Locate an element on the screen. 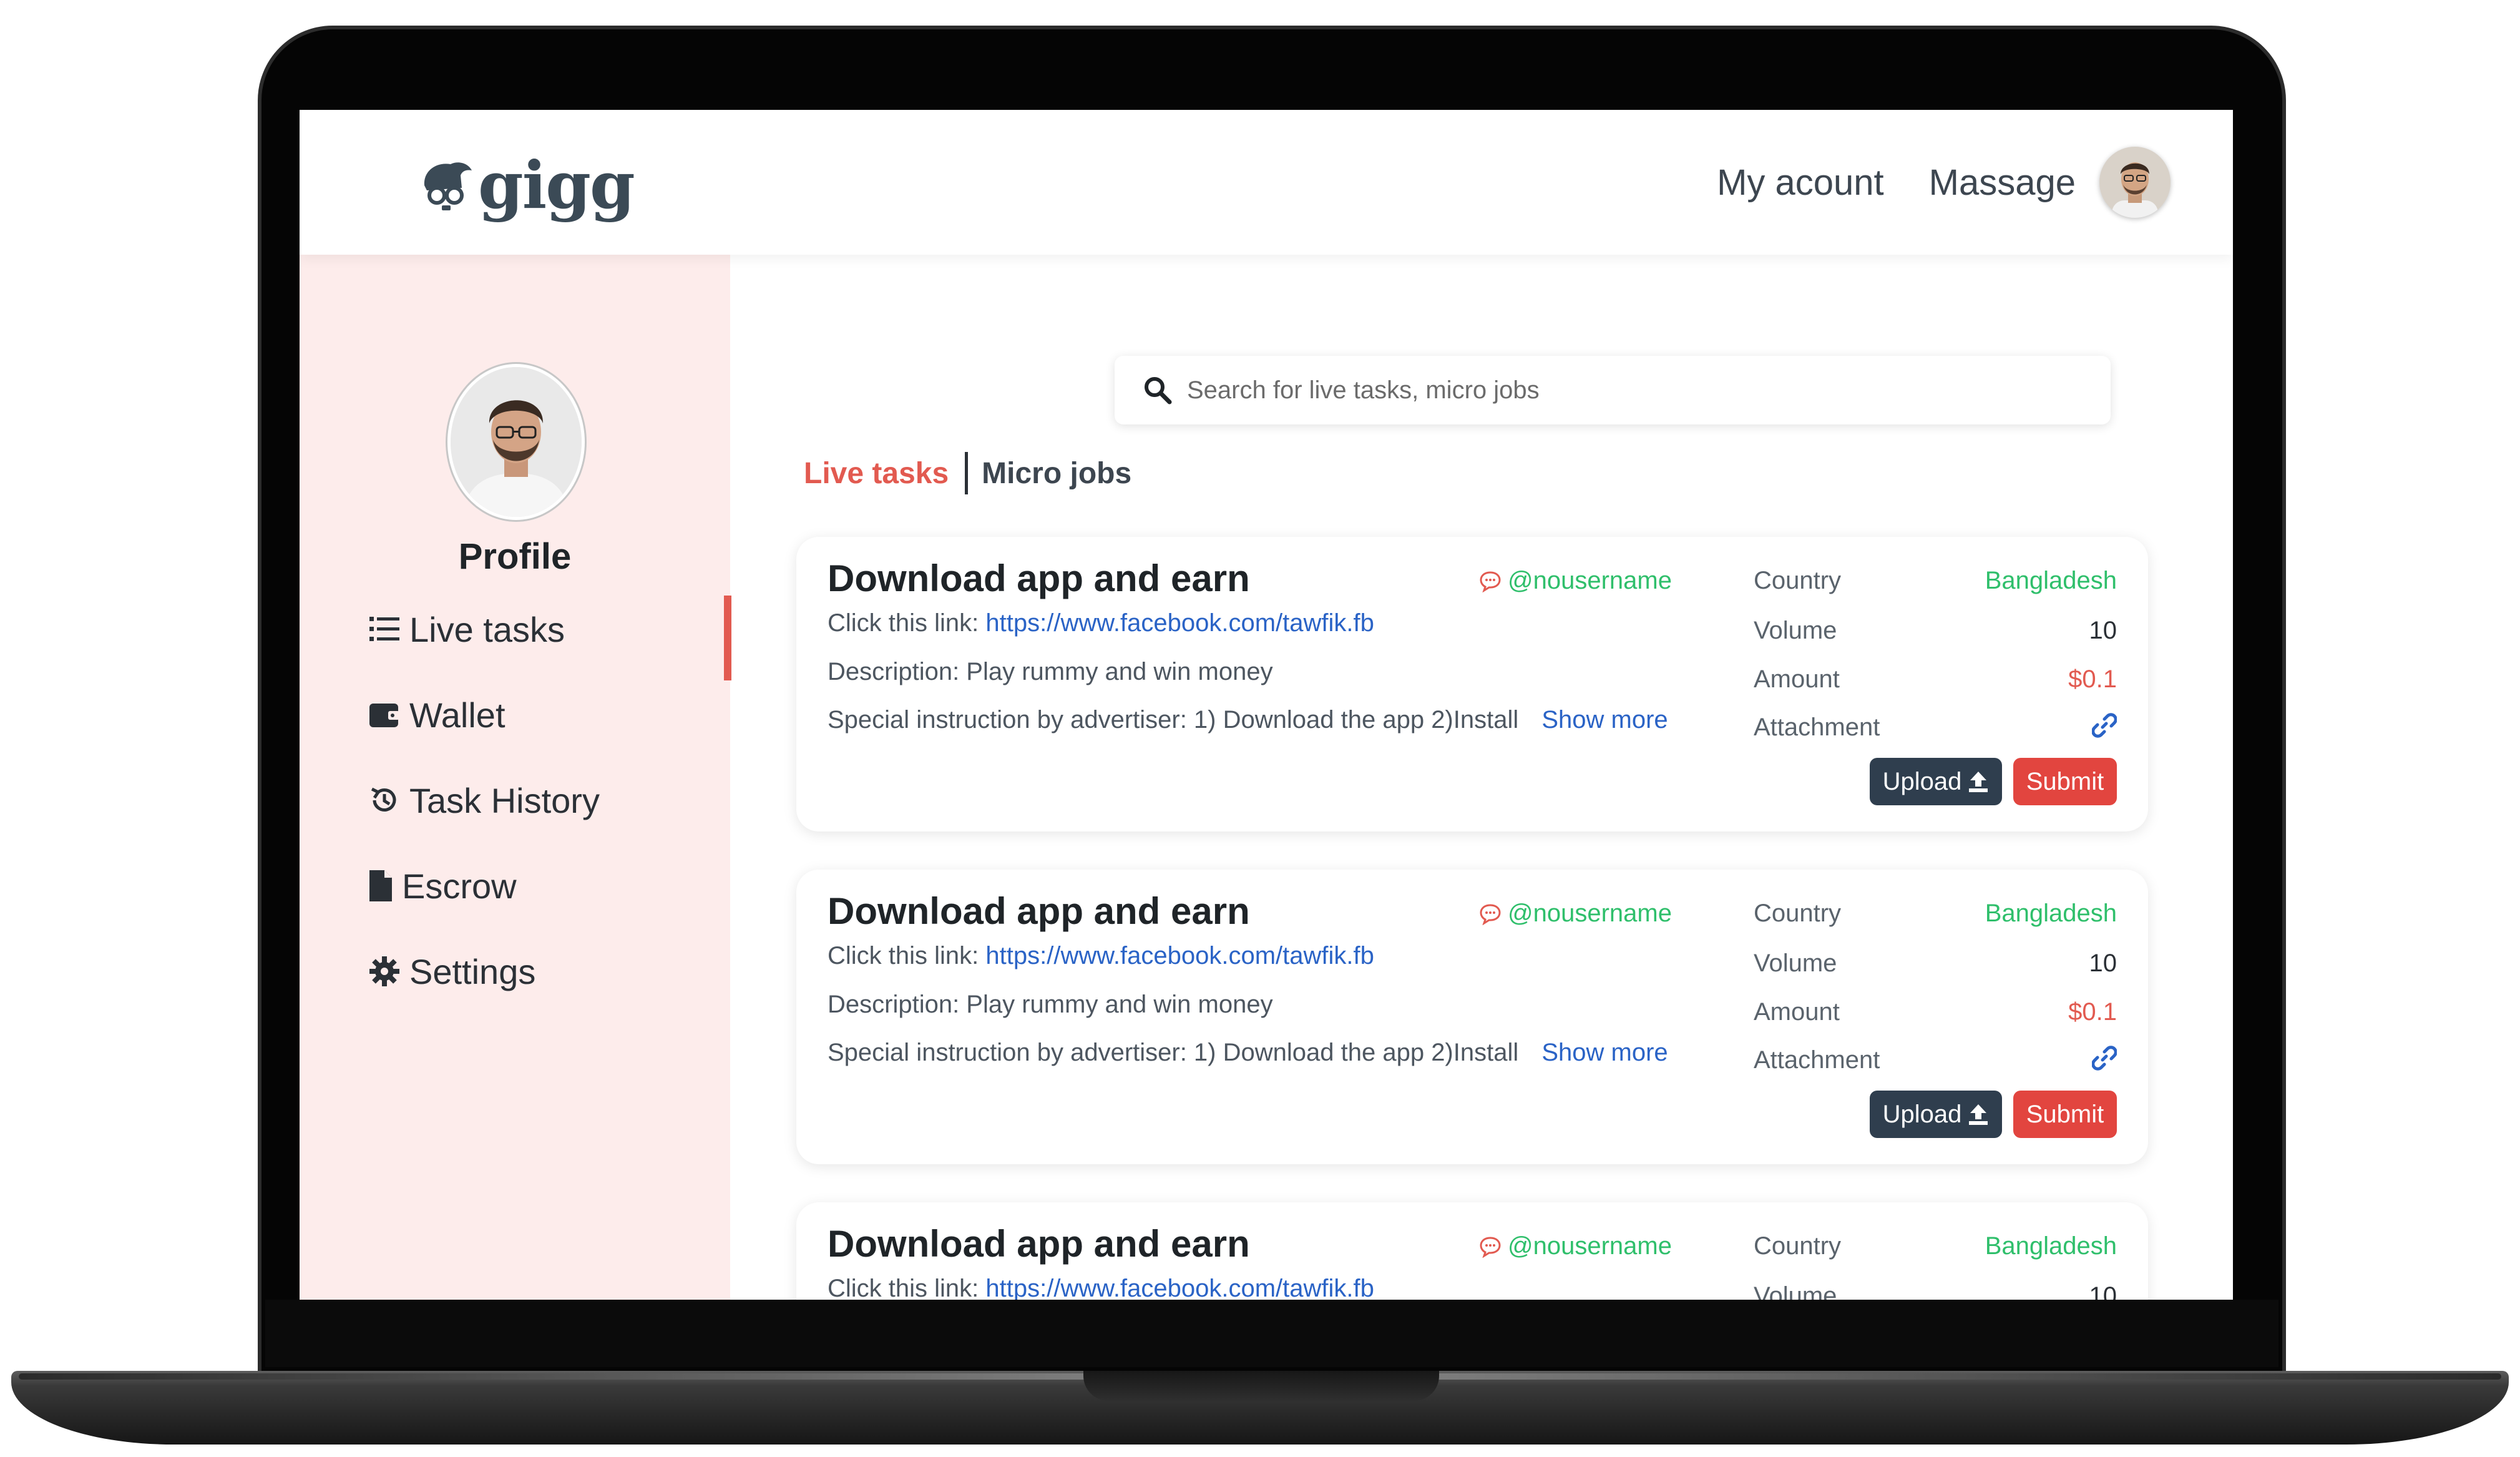  sidebar-item-settings: Settings is located at coordinates (451, 971).